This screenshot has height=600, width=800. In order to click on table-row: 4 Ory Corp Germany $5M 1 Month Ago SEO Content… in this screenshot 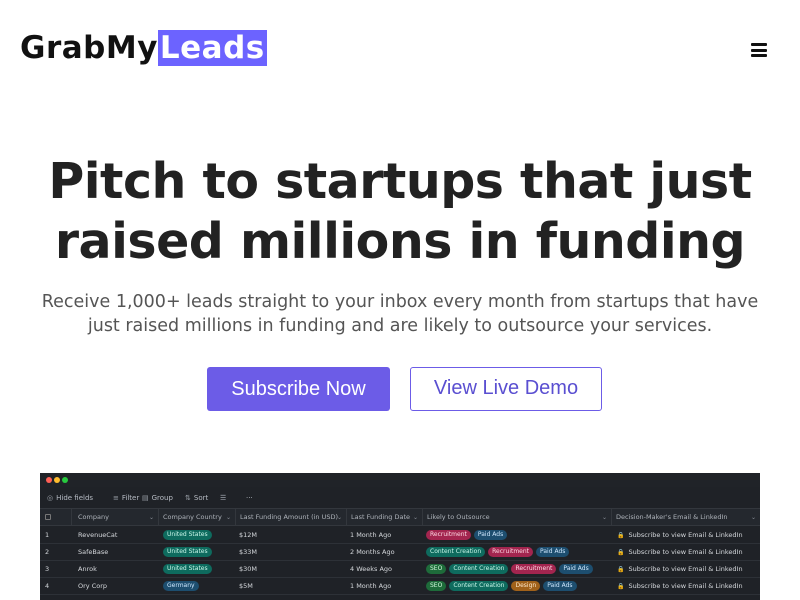, I will do `click(400, 586)`.